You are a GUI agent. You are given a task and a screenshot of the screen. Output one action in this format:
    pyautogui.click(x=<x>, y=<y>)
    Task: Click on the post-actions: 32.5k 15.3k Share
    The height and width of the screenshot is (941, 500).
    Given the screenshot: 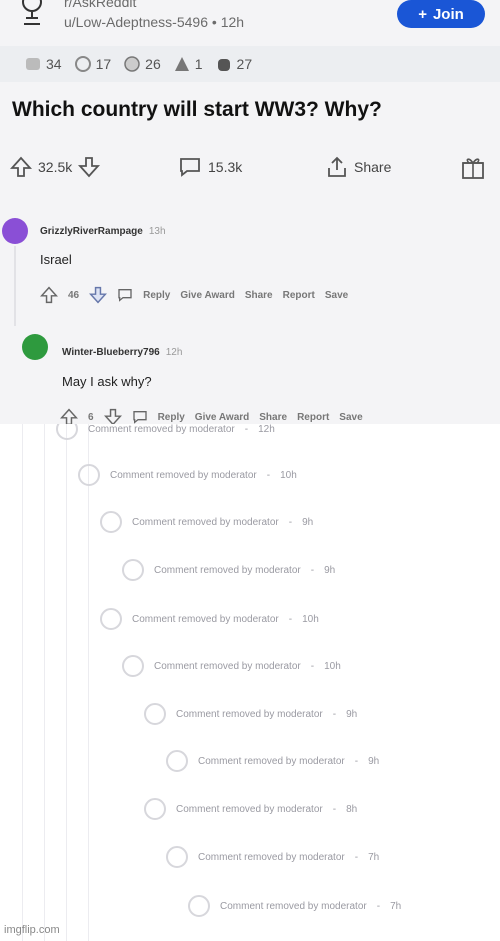 What is the action you would take?
    pyautogui.click(x=250, y=167)
    